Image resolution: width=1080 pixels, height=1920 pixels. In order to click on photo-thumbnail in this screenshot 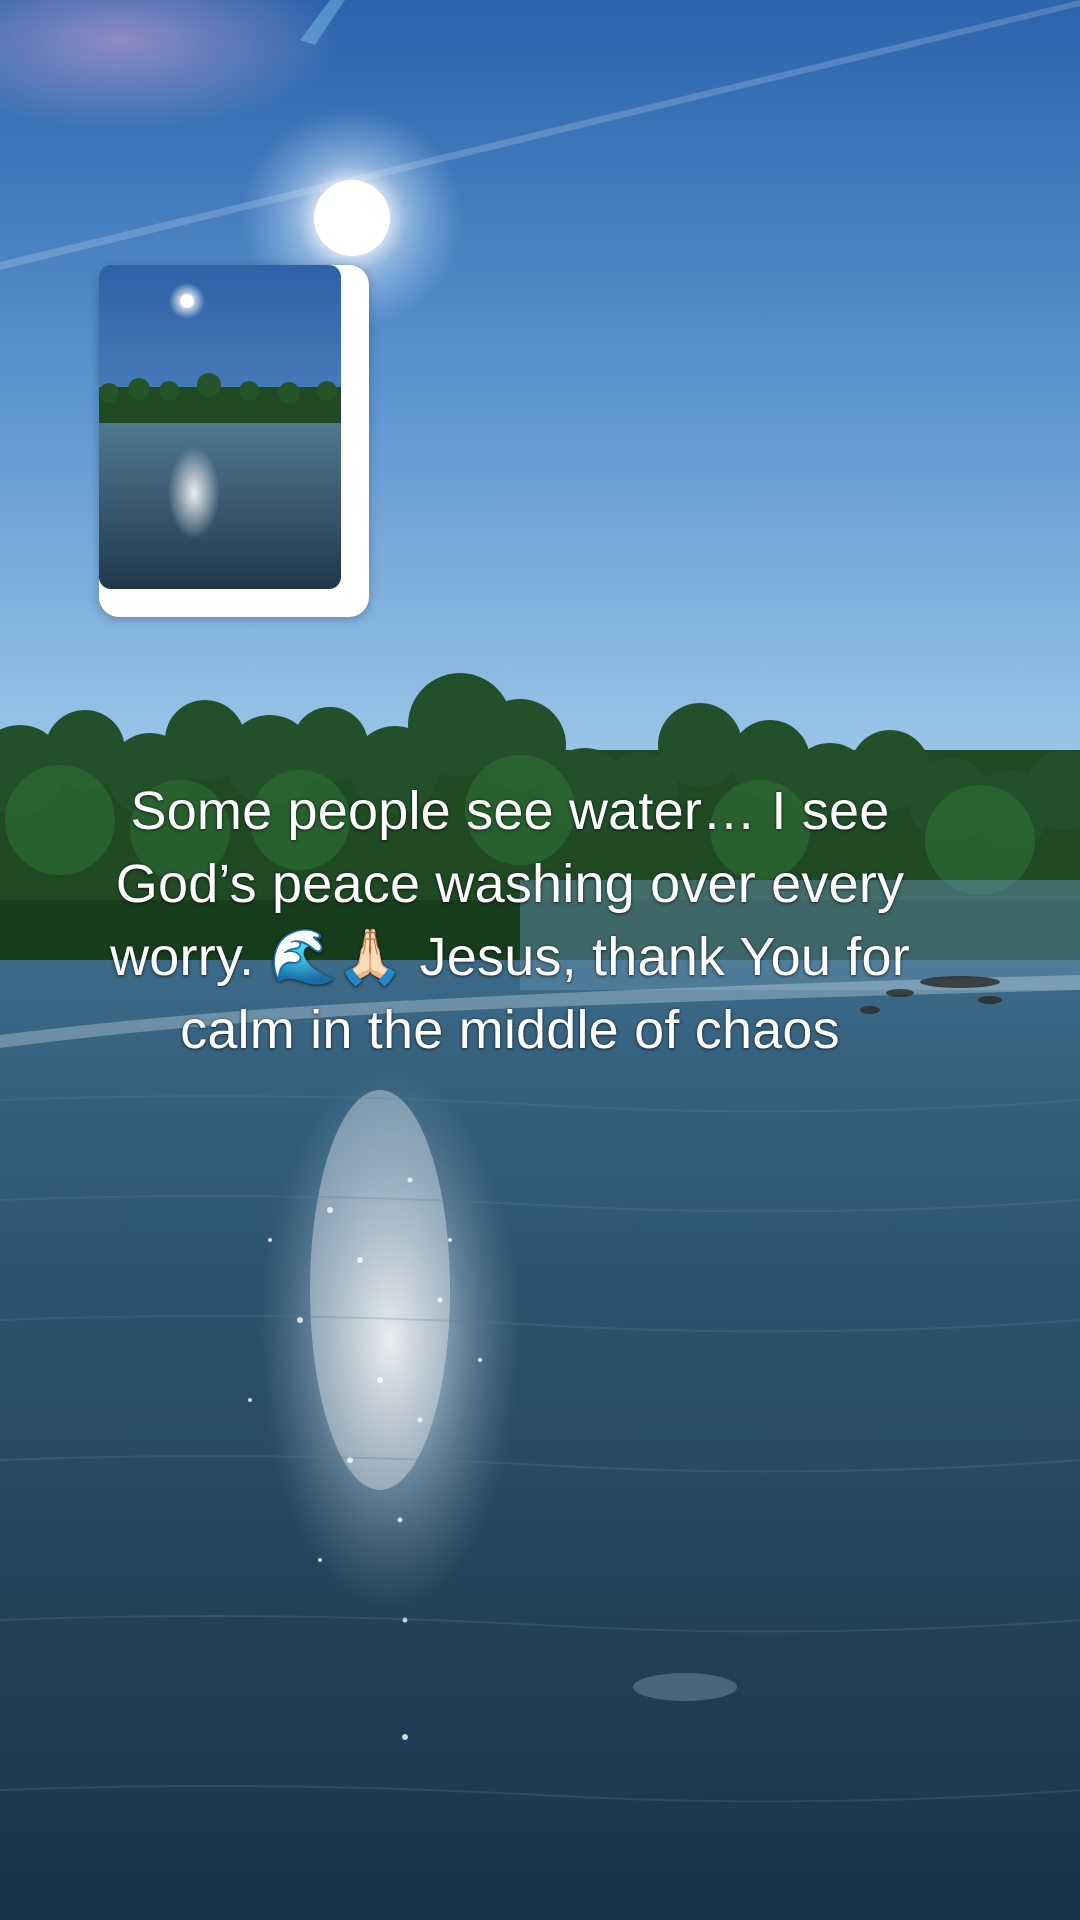, I will do `click(234, 441)`.